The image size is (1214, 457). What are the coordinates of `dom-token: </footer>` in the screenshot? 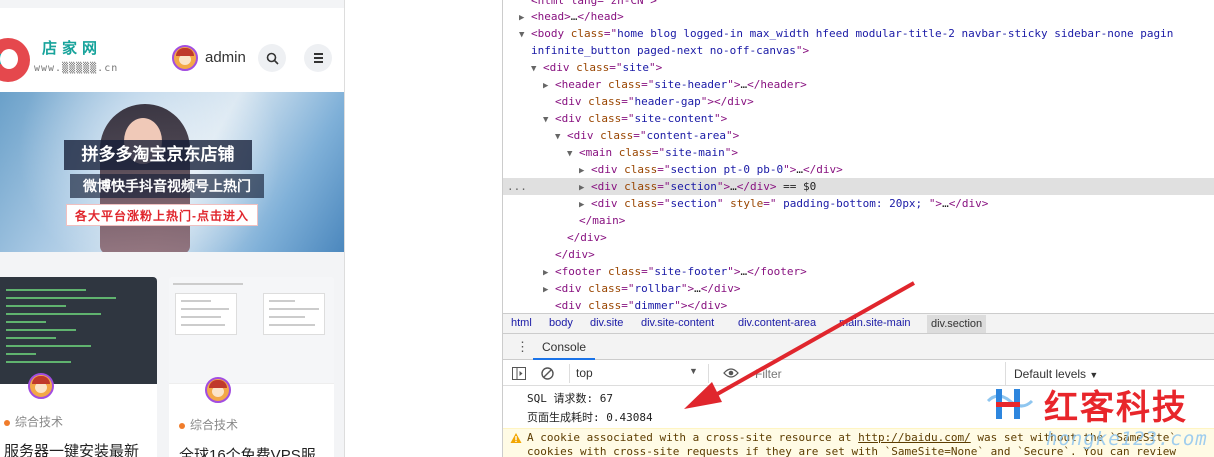 It's located at (777, 271).